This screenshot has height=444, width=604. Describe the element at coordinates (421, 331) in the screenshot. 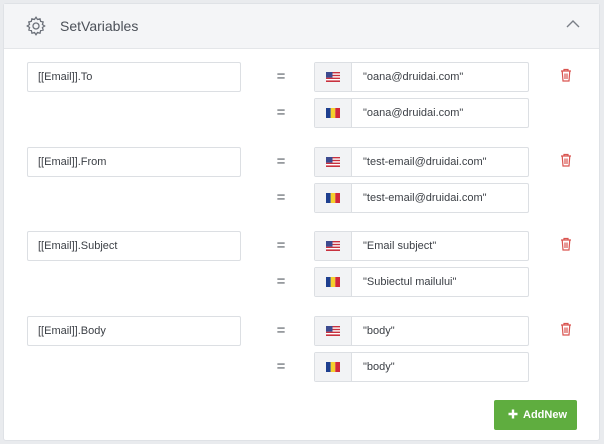

I see `value-input-en: "body"` at that location.